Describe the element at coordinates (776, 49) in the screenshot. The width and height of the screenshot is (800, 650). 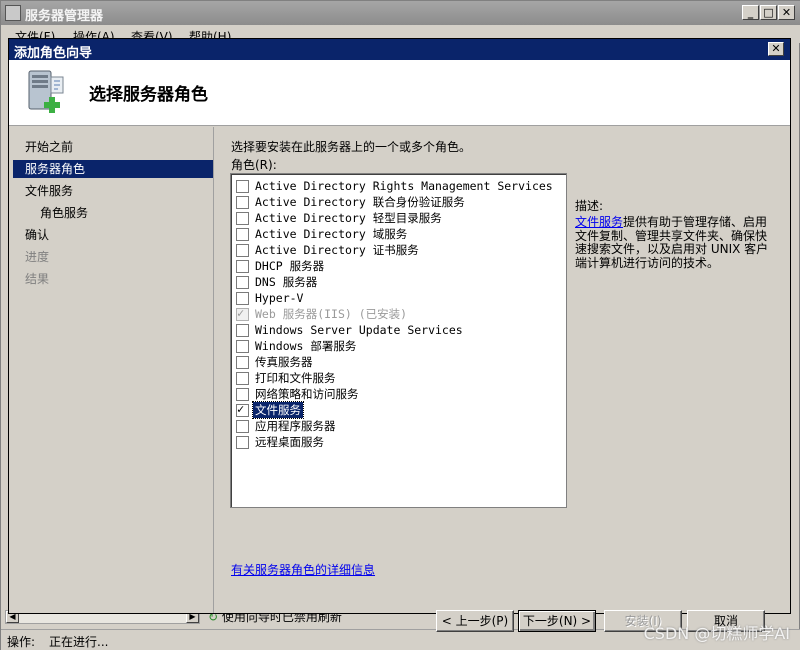
I see `dialog-close-button: ✕` at that location.